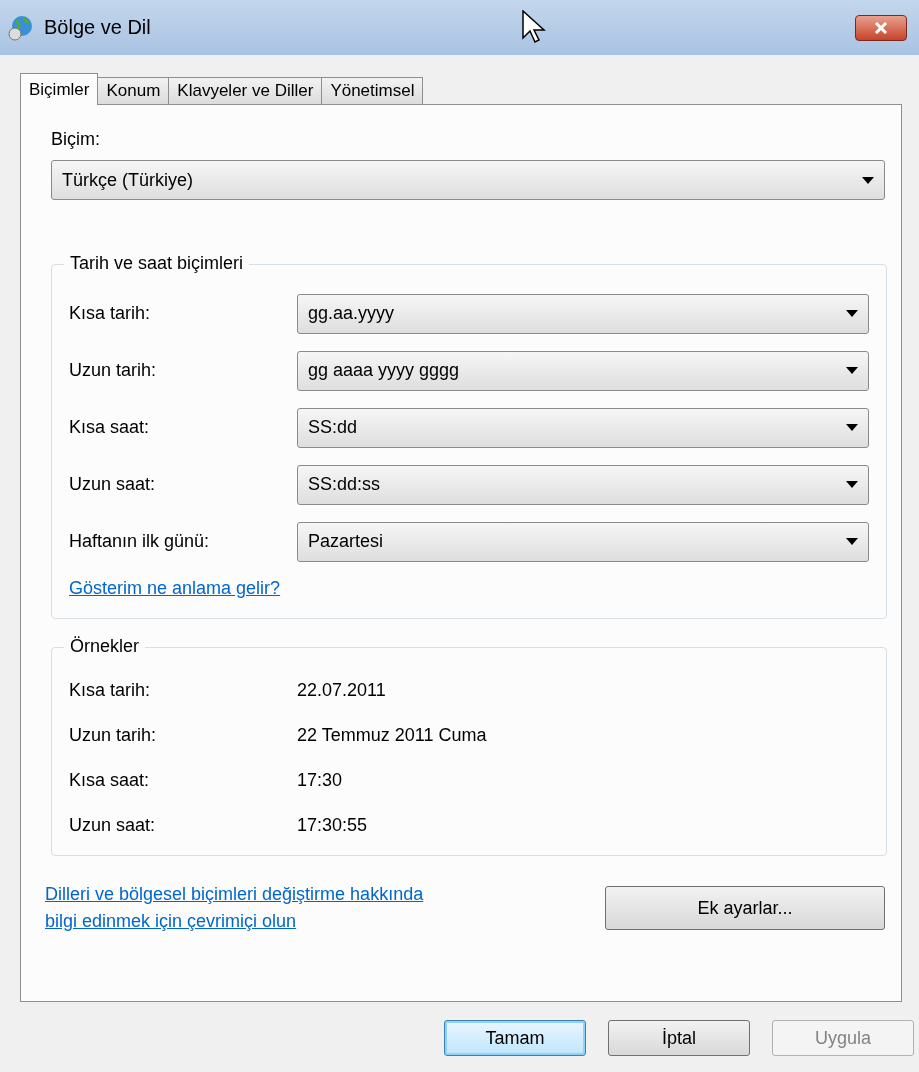 The height and width of the screenshot is (1072, 919). What do you see at coordinates (583, 541) in the screenshot?
I see `format-dropdown: Pazartesi` at bounding box center [583, 541].